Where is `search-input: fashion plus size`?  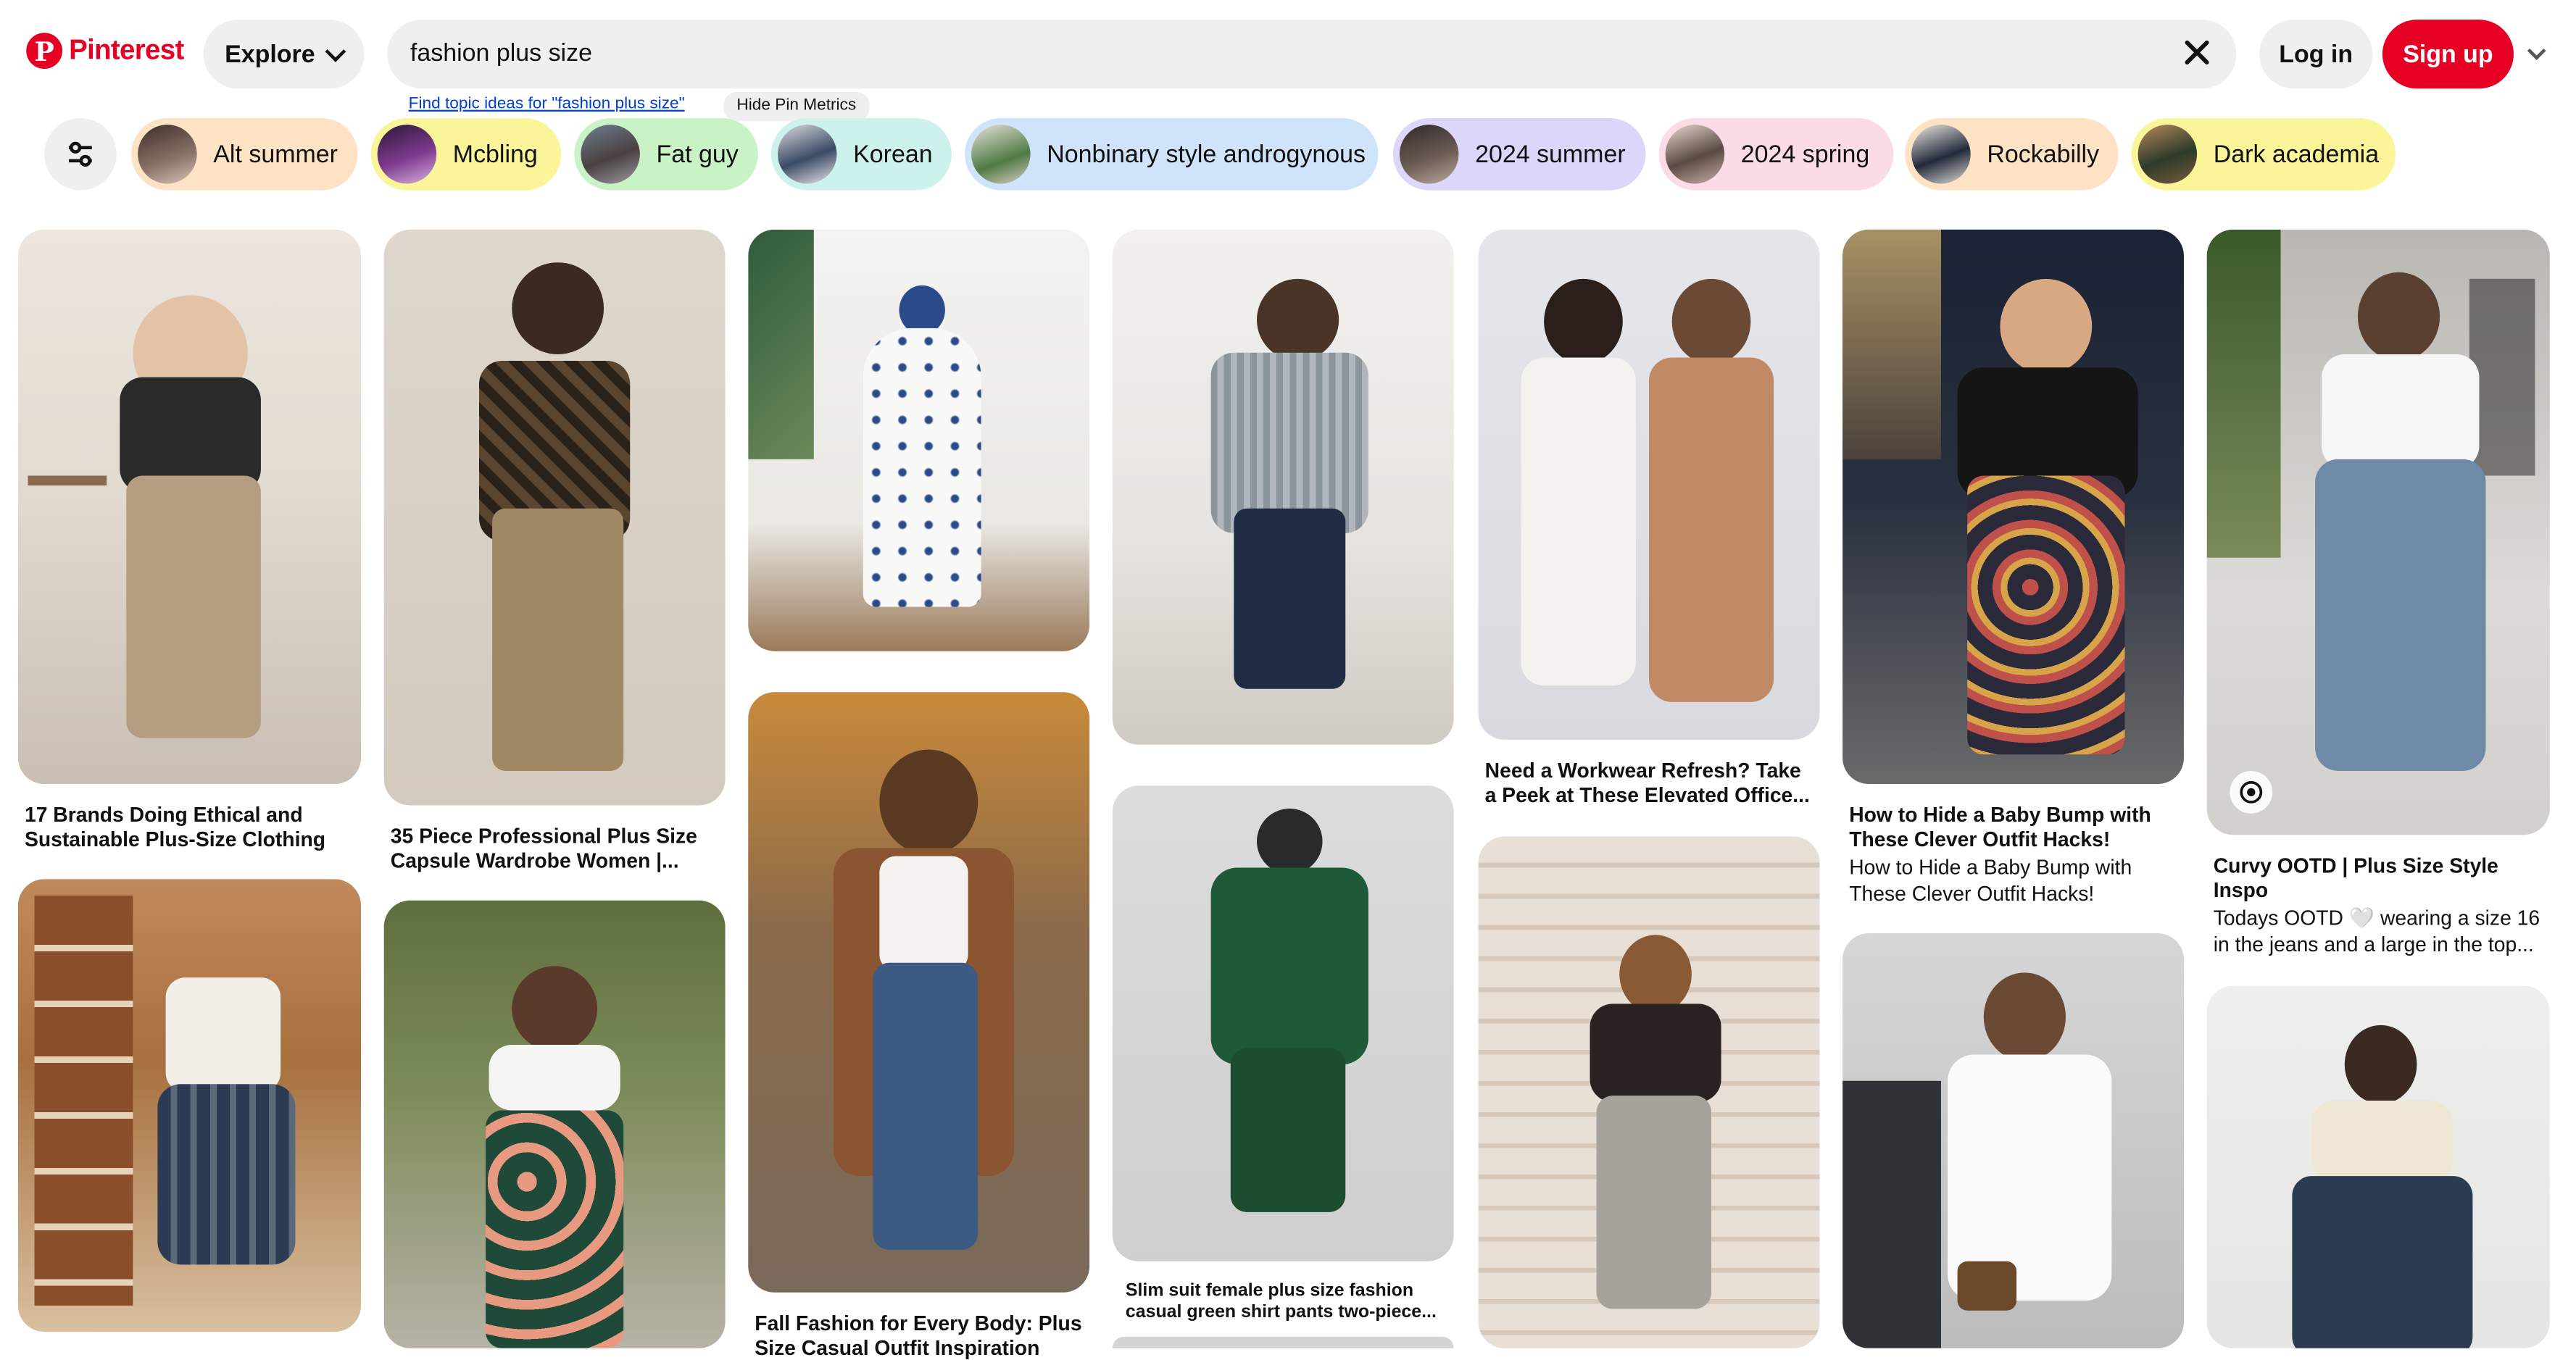 search-input: fashion plus size is located at coordinates (501, 53).